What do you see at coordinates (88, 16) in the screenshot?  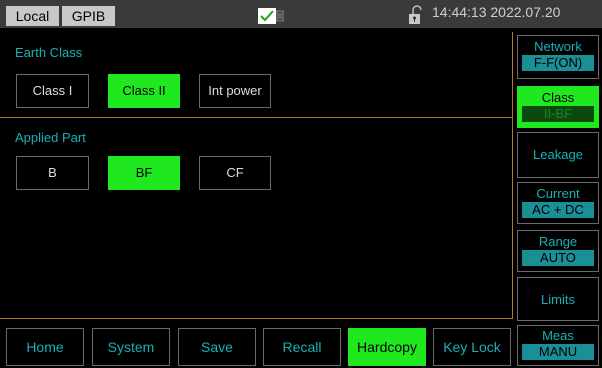 I see `mode-gpib-indicator: GPIB` at bounding box center [88, 16].